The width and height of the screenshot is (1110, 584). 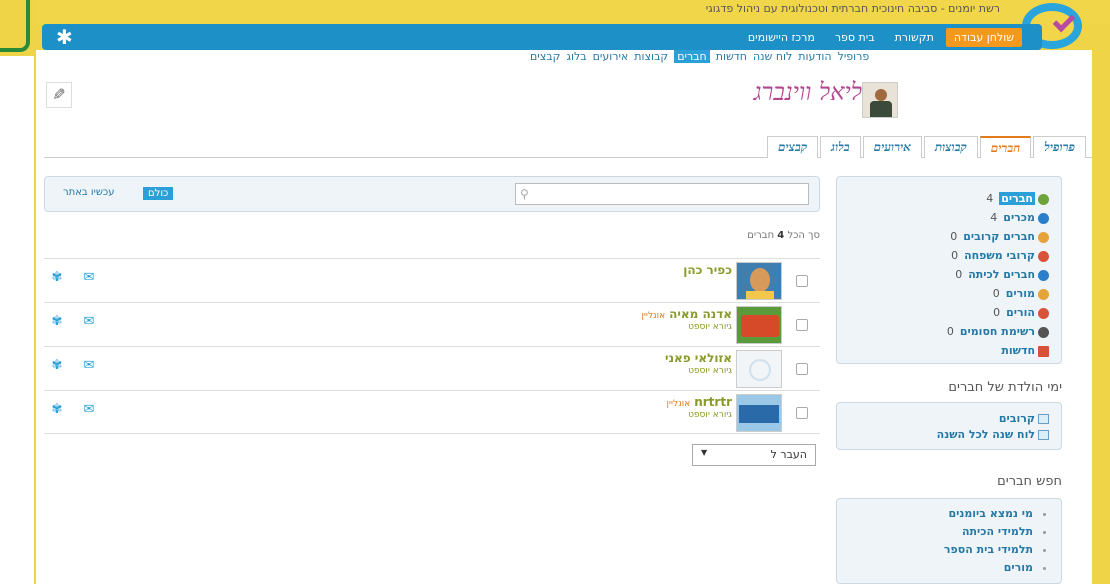 I want to click on category-parents: הורים 0, so click(x=943, y=312).